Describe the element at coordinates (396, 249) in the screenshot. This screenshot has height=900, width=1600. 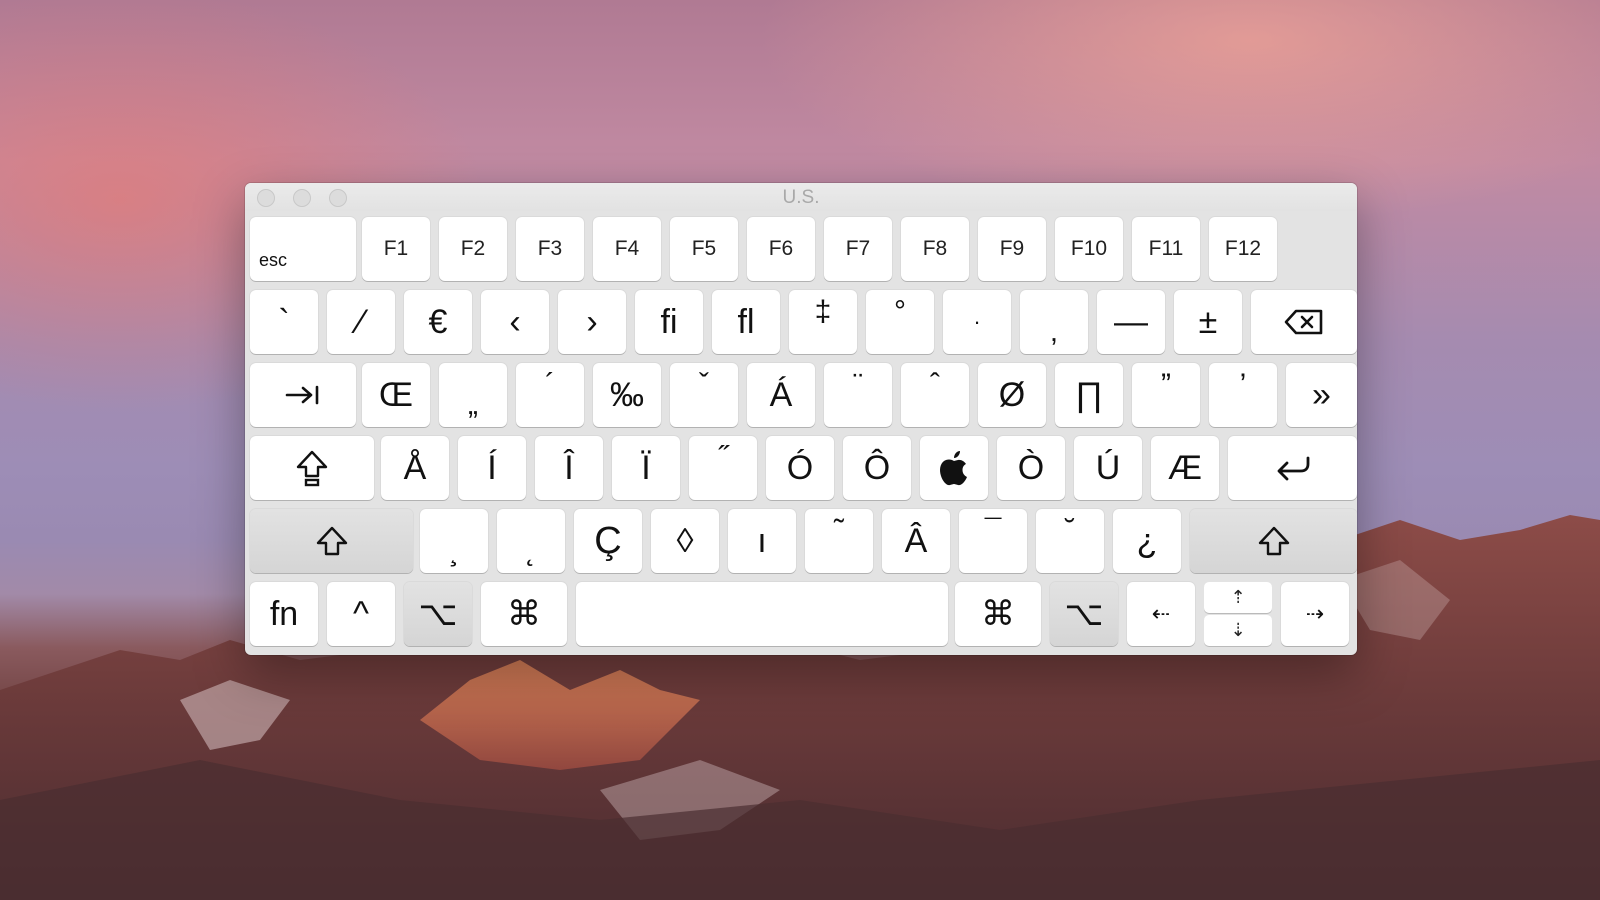
I see `f1-key: F1` at that location.